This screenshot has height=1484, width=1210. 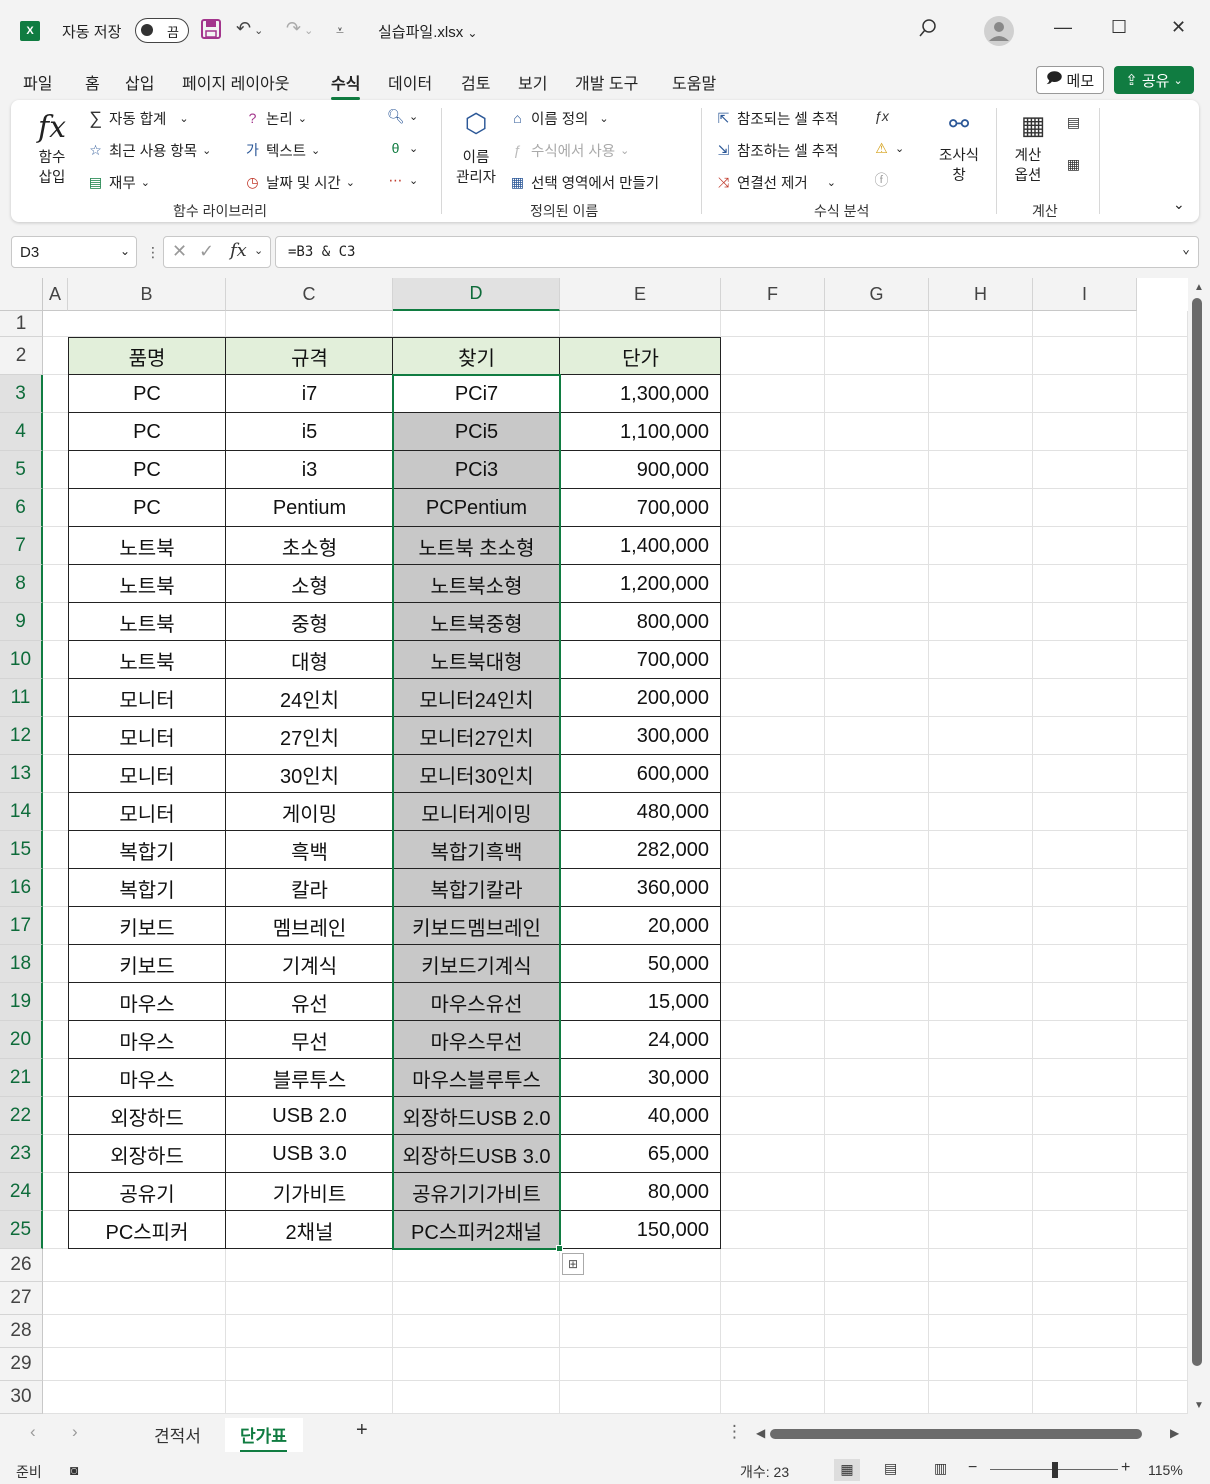 I want to click on page-break-view-icon: ▥, so click(x=940, y=1468).